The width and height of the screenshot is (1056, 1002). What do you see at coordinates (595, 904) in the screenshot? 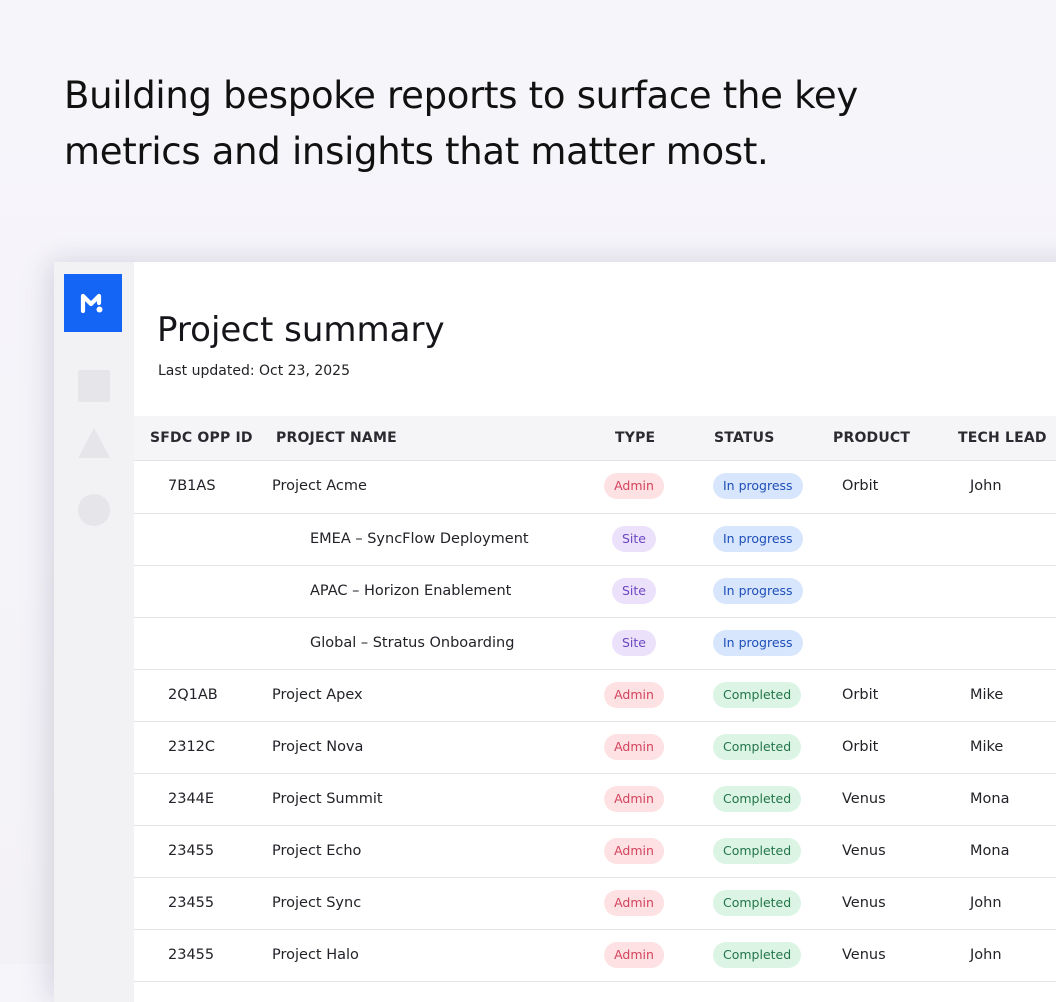
I see `table-row: 23455 Project Sync Admin Completed Venus John` at bounding box center [595, 904].